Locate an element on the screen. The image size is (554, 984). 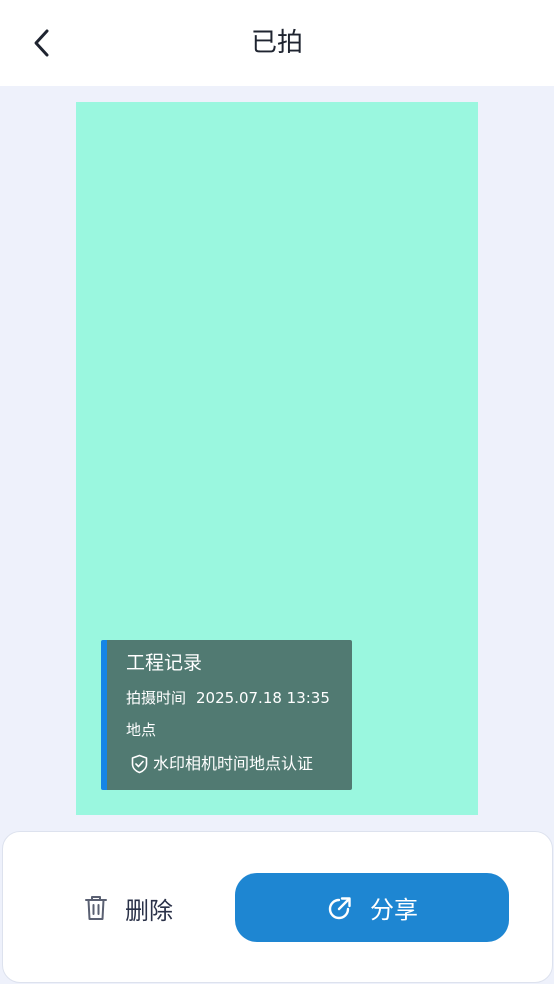
watermark-time-label: 拍摄时间 is located at coordinates (156, 698).